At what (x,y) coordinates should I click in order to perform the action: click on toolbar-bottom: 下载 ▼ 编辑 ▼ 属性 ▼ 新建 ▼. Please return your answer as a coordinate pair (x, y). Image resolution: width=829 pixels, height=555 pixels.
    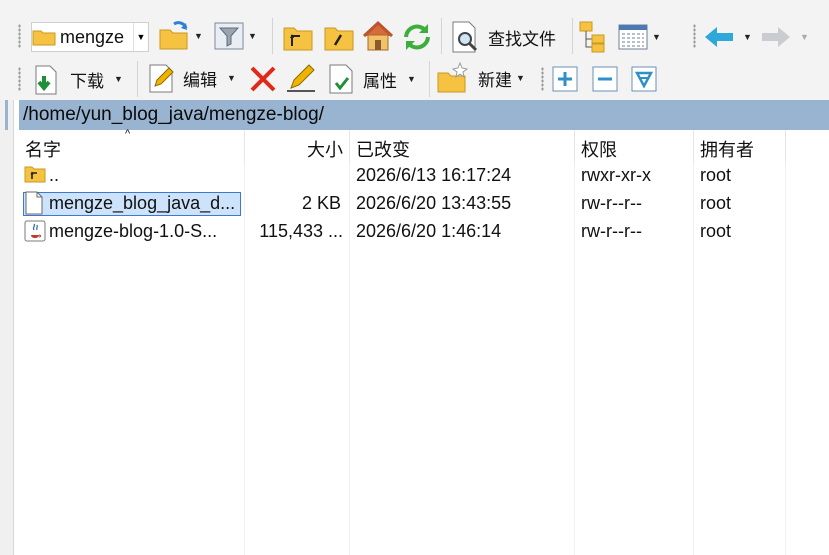
    Looking at the image, I should click on (414, 79).